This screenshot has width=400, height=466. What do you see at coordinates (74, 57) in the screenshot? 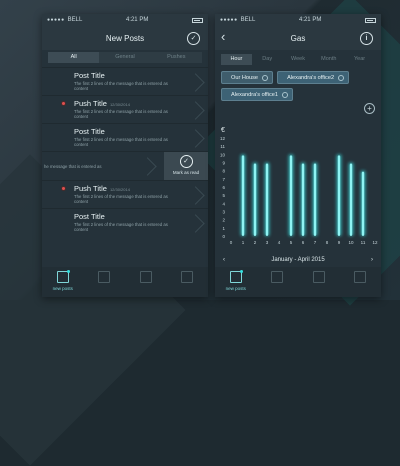
I see `segment-all: All` at bounding box center [74, 57].